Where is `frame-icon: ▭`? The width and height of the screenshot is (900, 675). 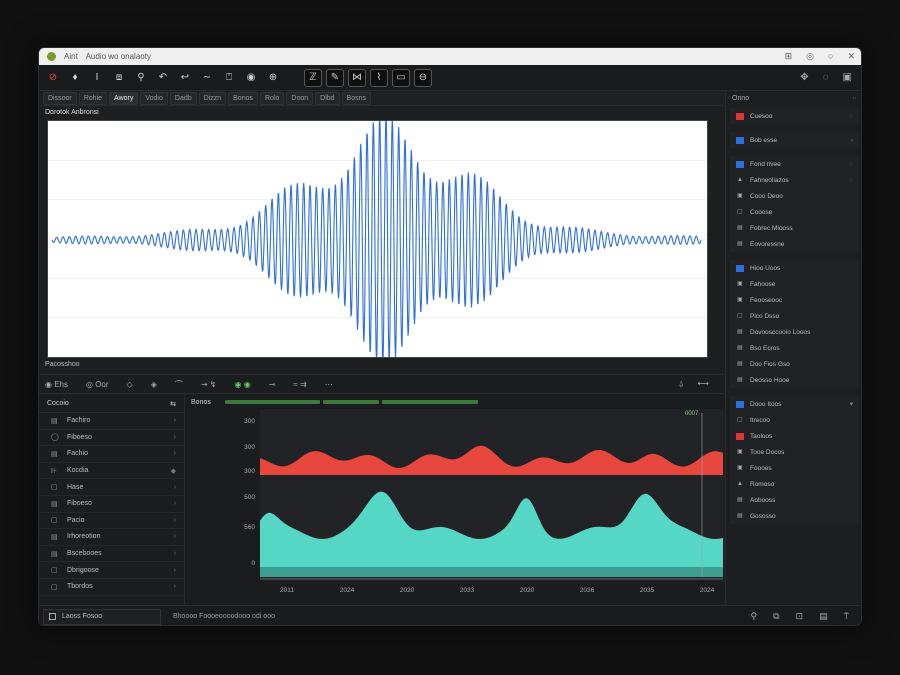 frame-icon: ▭ is located at coordinates (401, 77).